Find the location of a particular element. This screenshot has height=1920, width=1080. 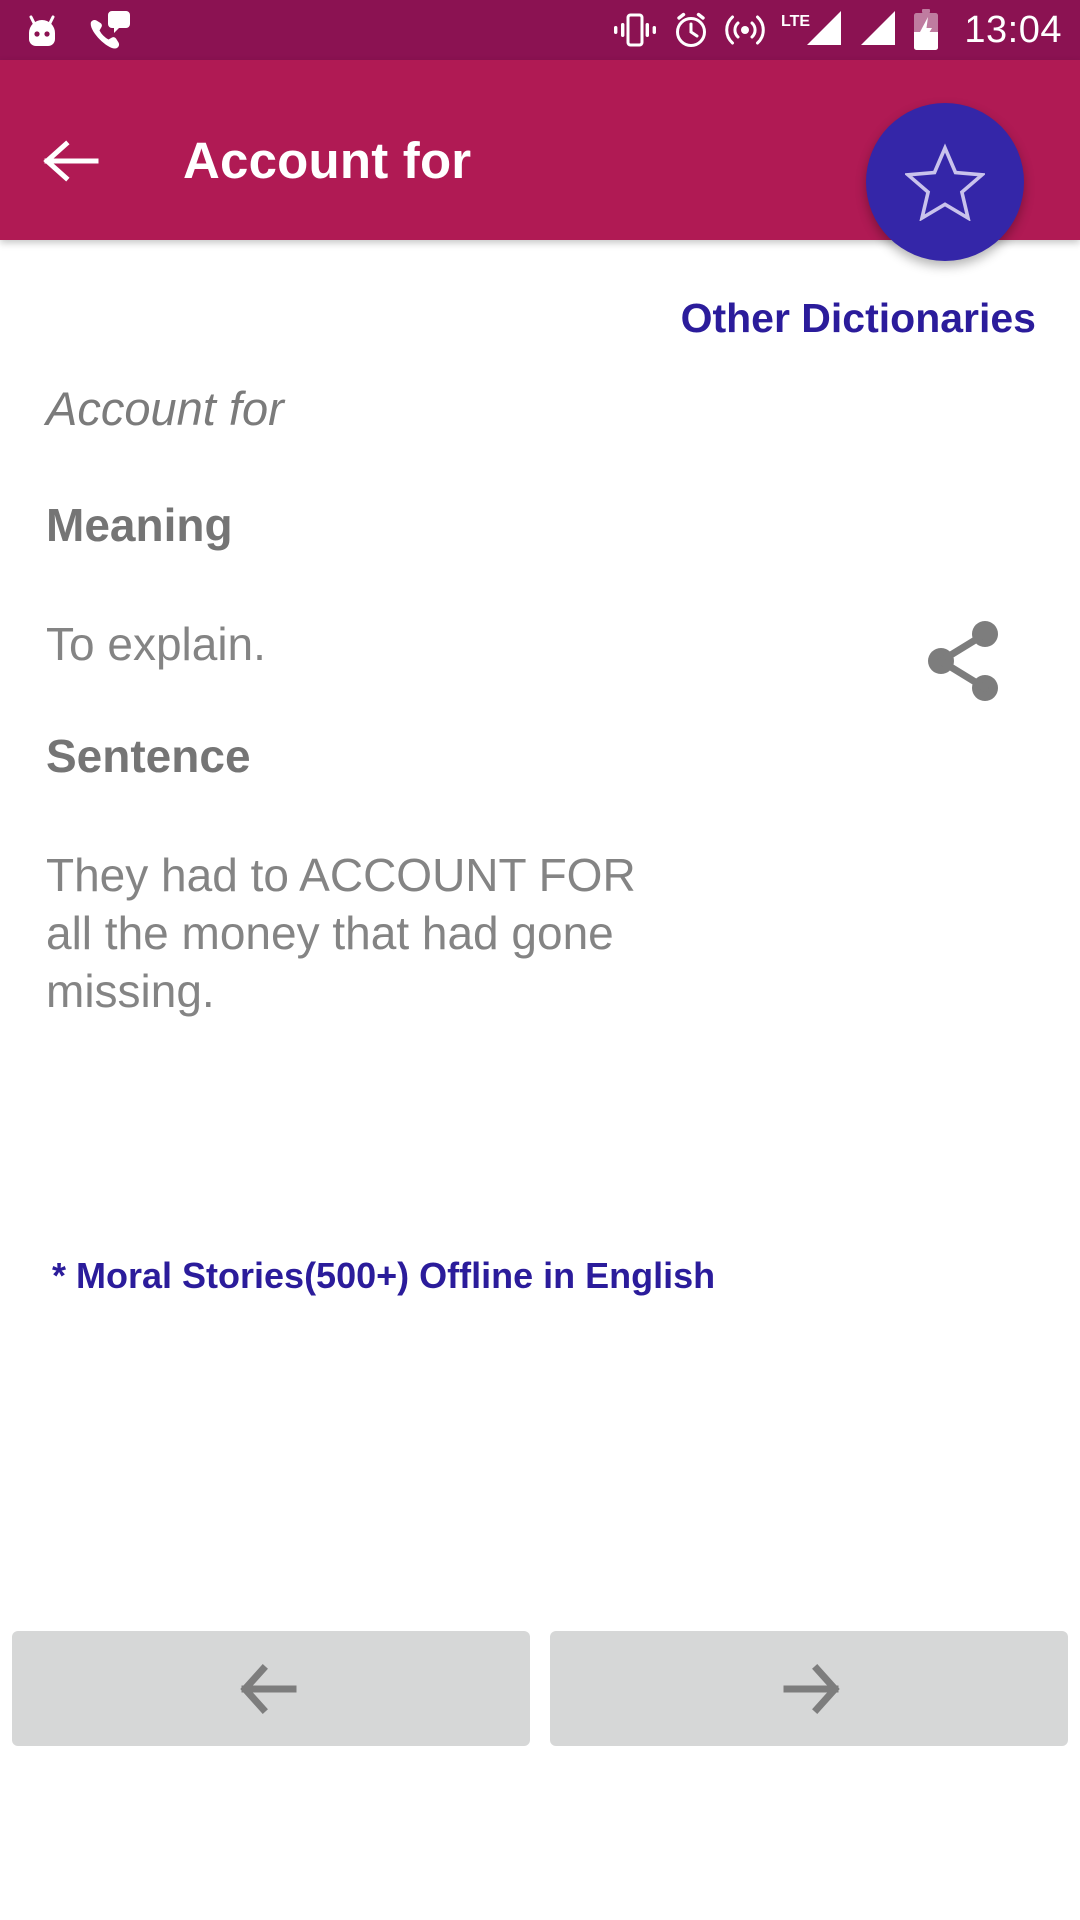

arrow-right-icon is located at coordinates (811, 1688).